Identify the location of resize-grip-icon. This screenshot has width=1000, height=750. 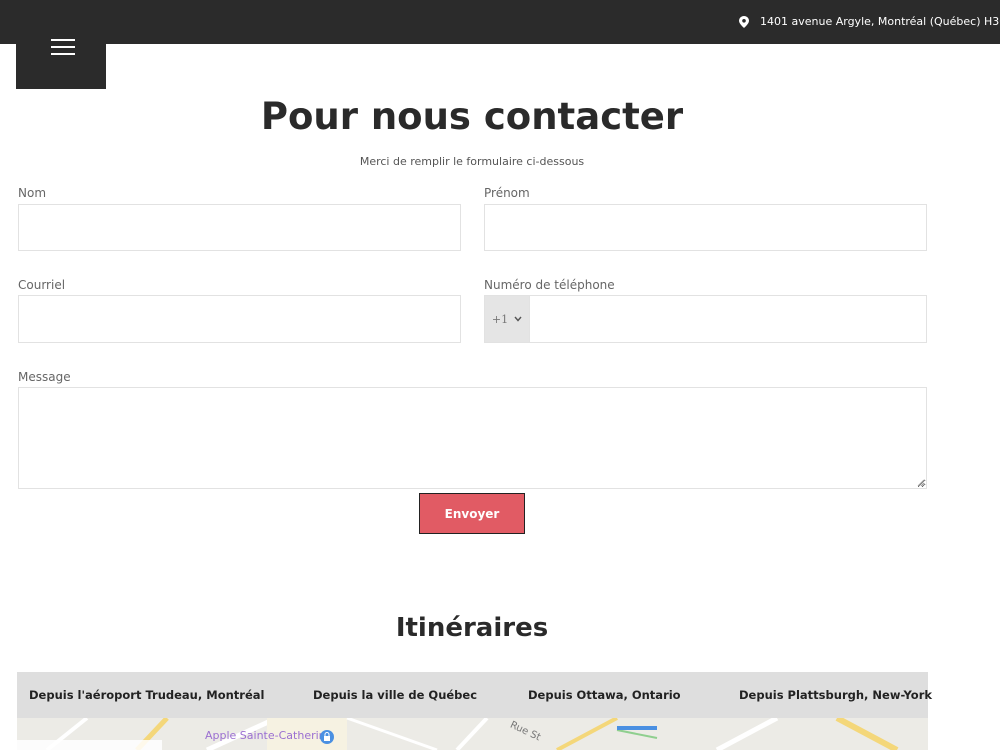
(920, 482).